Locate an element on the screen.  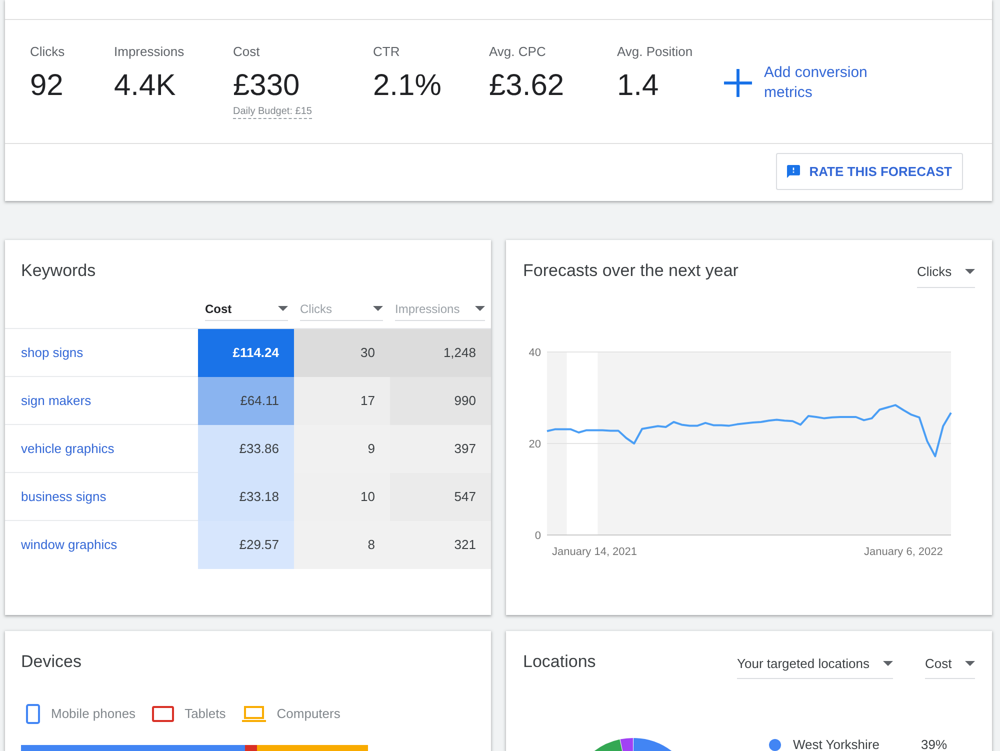
table-cell: 321 is located at coordinates (440, 545).